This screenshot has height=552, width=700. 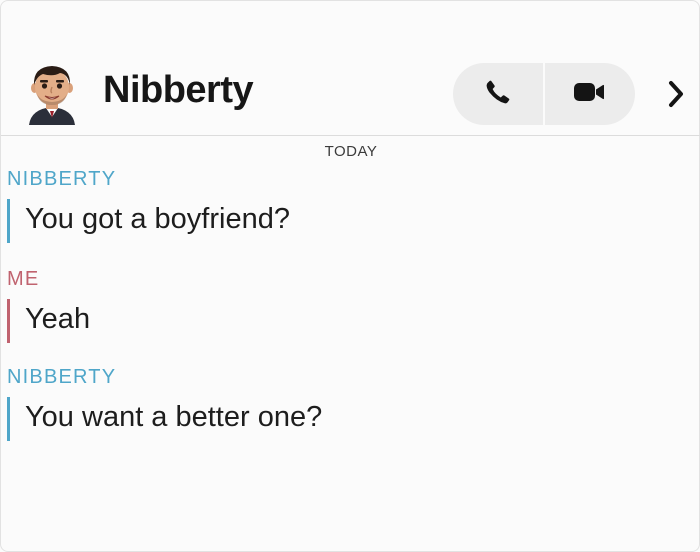 What do you see at coordinates (350, 135) in the screenshot?
I see `header-divider` at bounding box center [350, 135].